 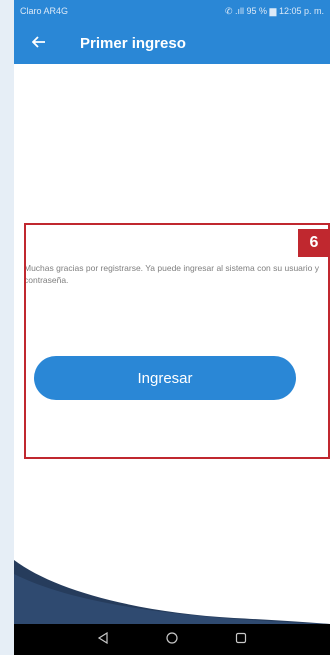 I want to click on step-number-badge: 6, so click(x=314, y=243).